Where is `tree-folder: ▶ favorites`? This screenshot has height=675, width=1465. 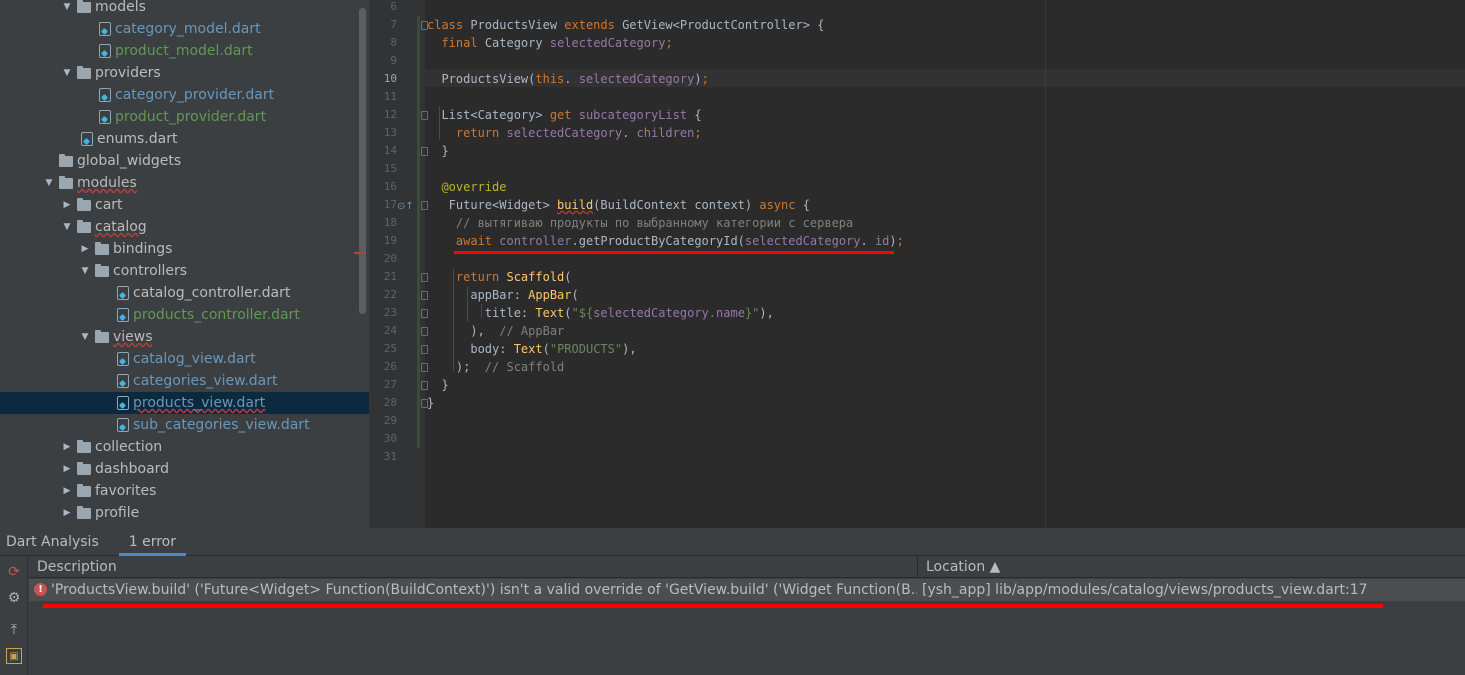 tree-folder: ▶ favorites is located at coordinates (184, 491).